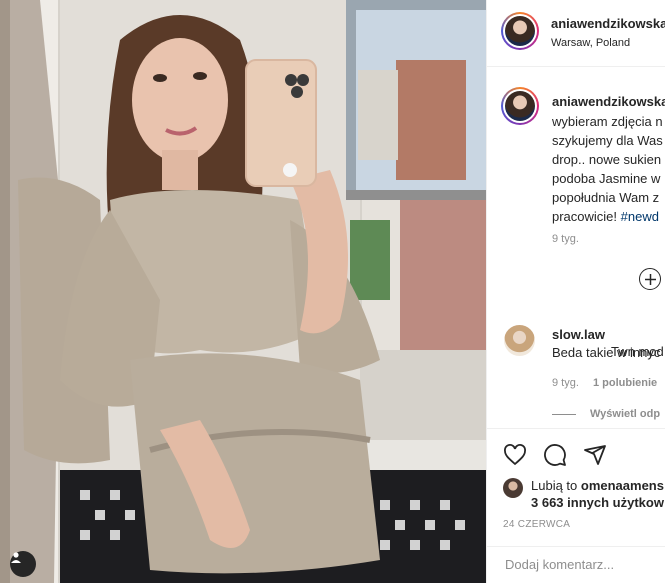  Describe the element at coordinates (607, 121) in the screenshot. I see `caption-line: wybieram zdjęcia n` at that location.